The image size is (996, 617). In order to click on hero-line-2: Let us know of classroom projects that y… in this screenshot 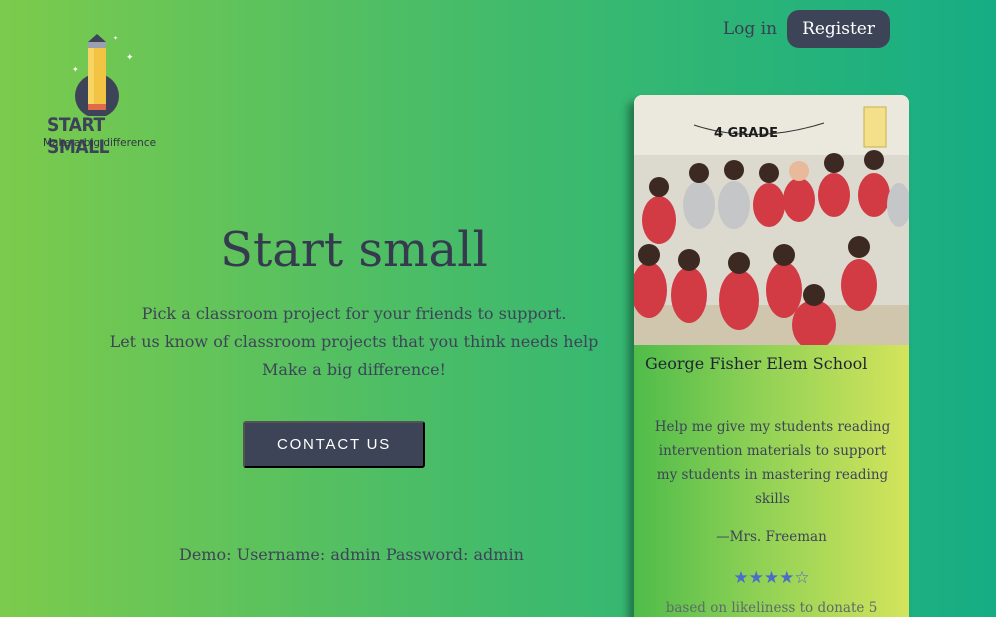, I will do `click(354, 341)`.